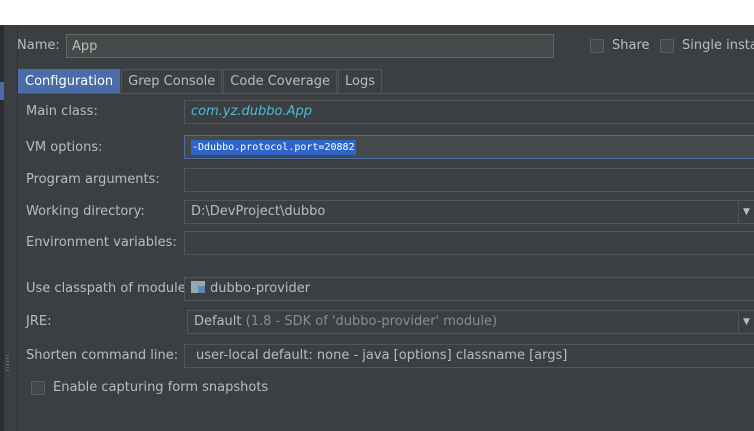 Image resolution: width=754 pixels, height=431 pixels. I want to click on jre-label: JRE:, so click(39, 321).